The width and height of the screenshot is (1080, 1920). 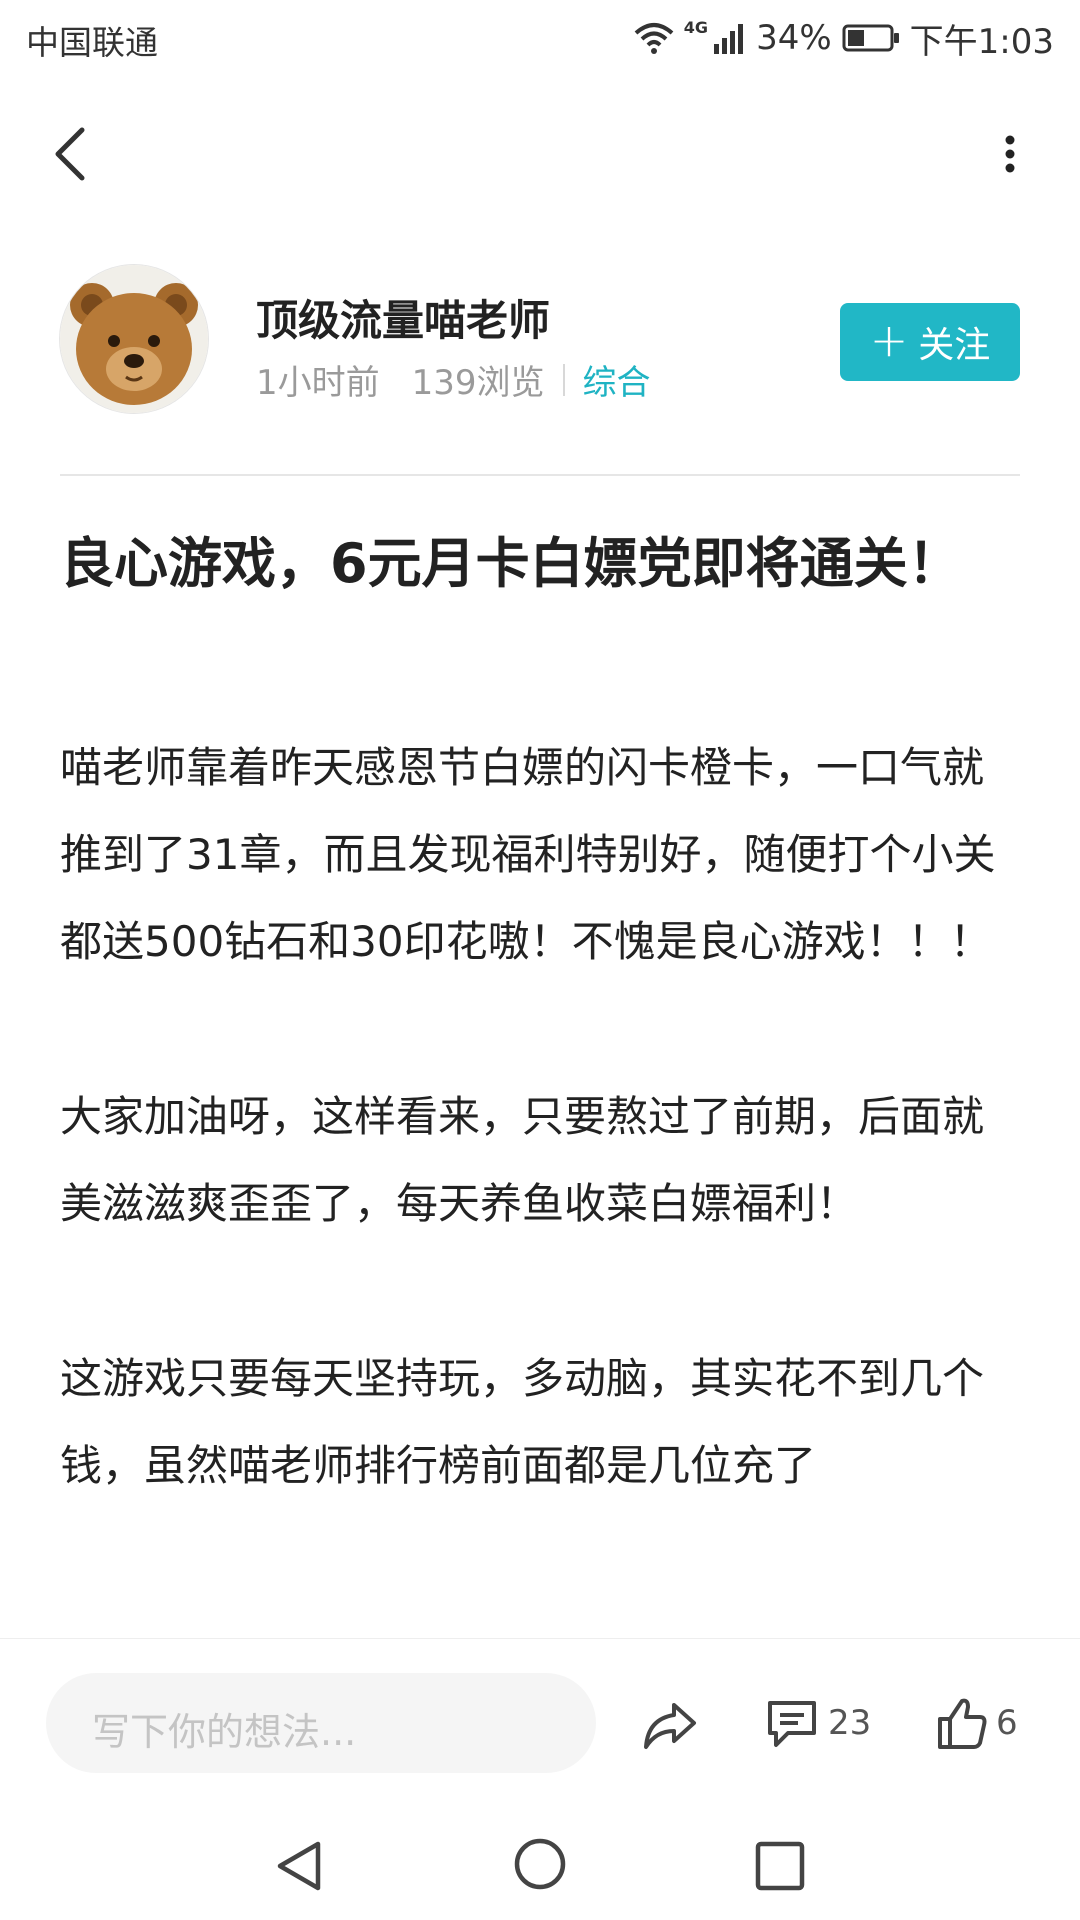 I want to click on article-title: 良心游戏，6元月卡白嫖党即将通关！, so click(x=511, y=563).